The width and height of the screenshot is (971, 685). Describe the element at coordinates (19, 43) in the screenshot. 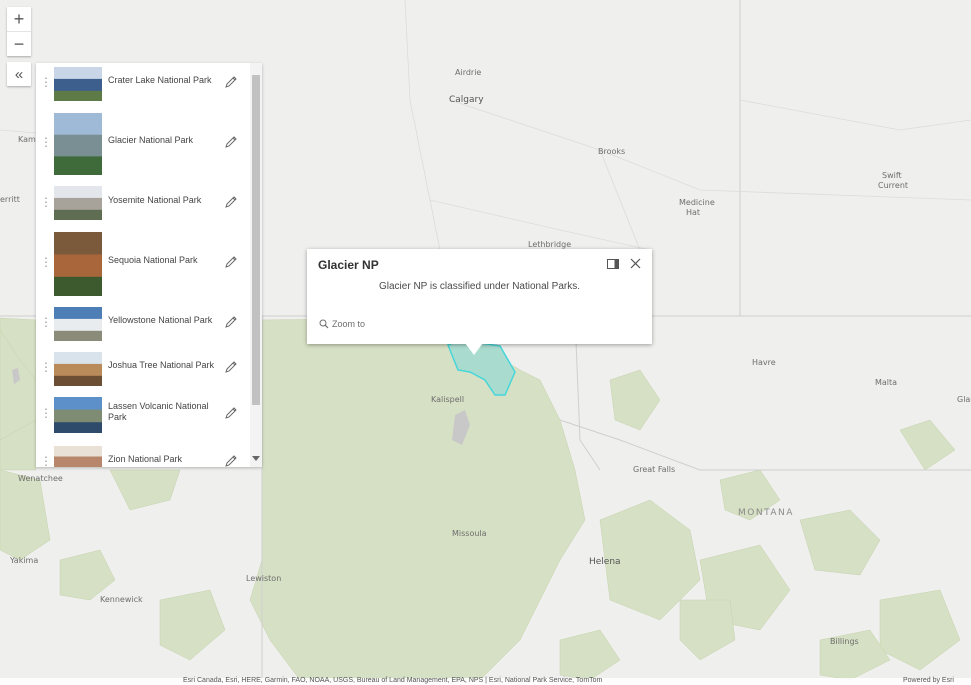

I see `zoom-out-button: −` at that location.